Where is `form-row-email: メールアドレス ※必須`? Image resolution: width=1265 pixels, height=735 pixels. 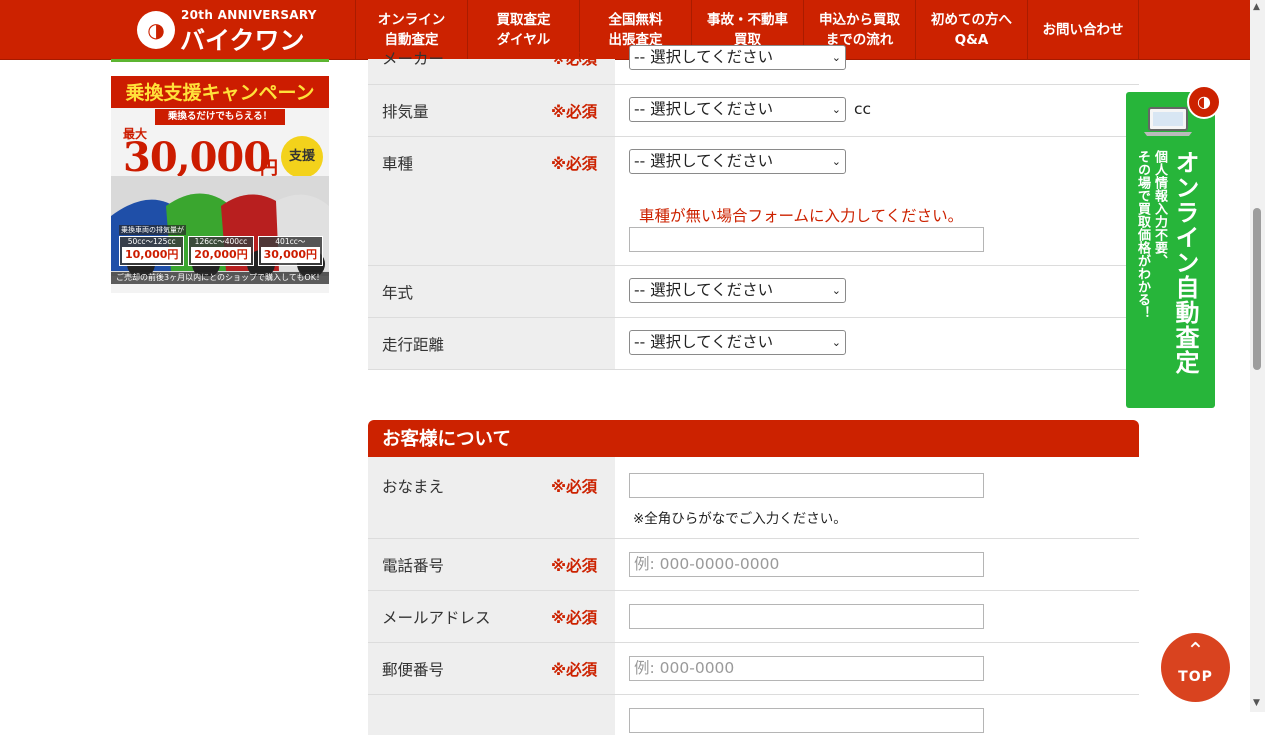
form-row-email: メールアドレス ※必須 is located at coordinates (753, 617).